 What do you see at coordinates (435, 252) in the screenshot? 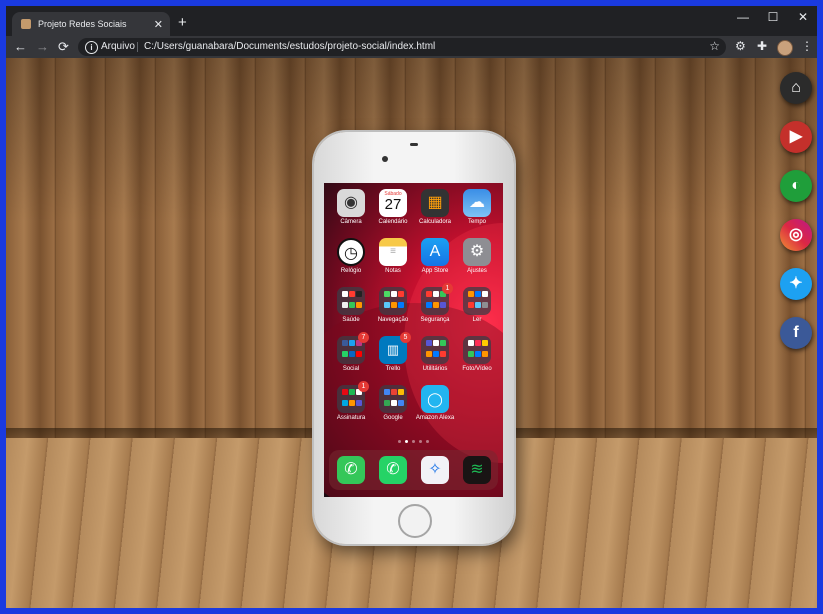
I see `app-store-icon: A` at bounding box center [435, 252].